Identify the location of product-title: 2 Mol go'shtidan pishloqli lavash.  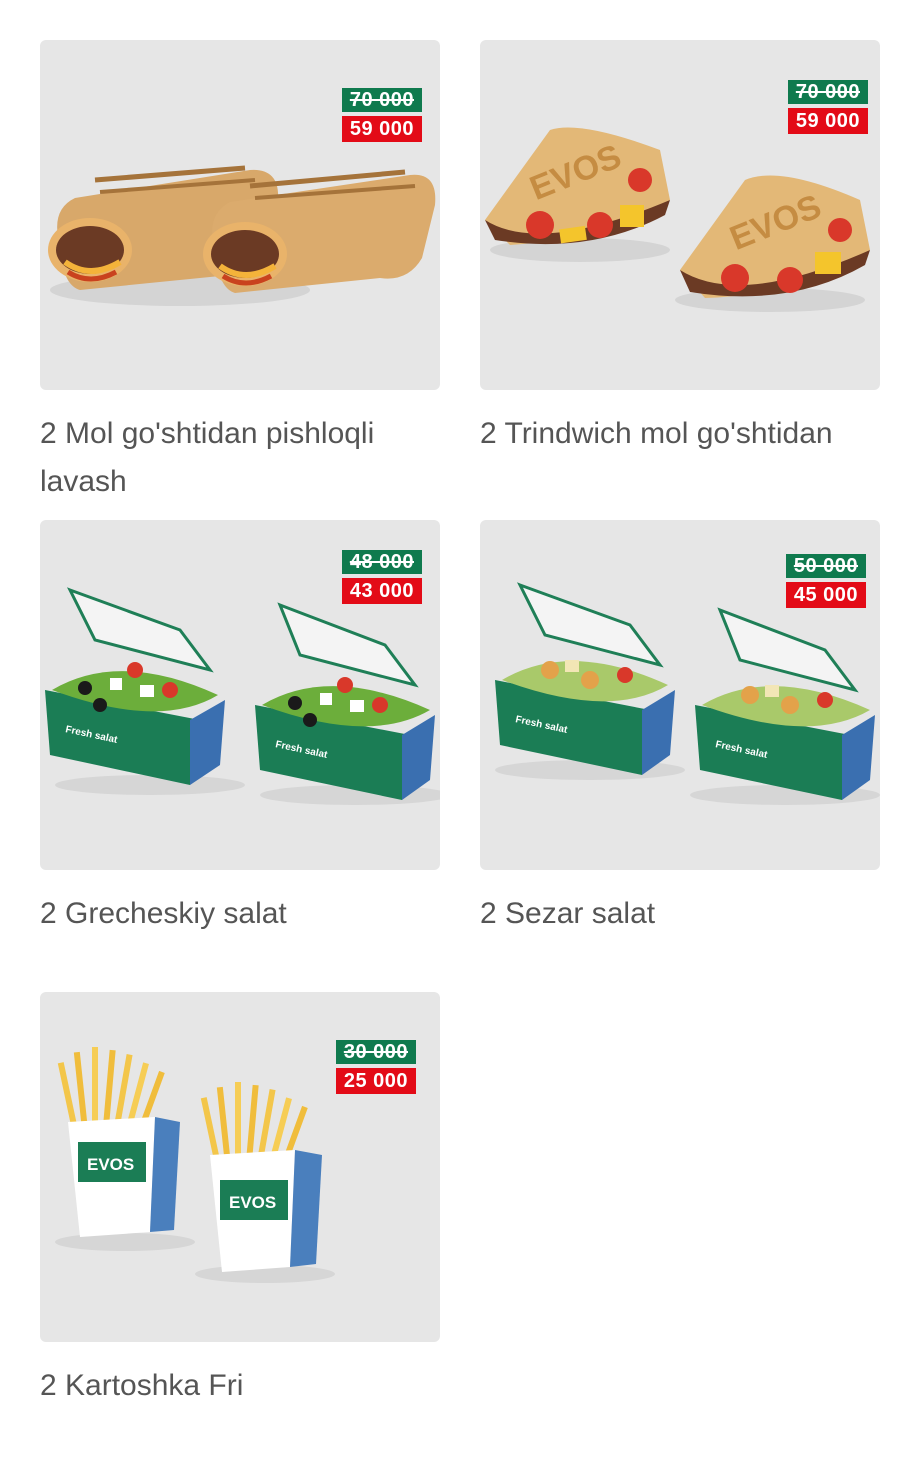
(240, 458).